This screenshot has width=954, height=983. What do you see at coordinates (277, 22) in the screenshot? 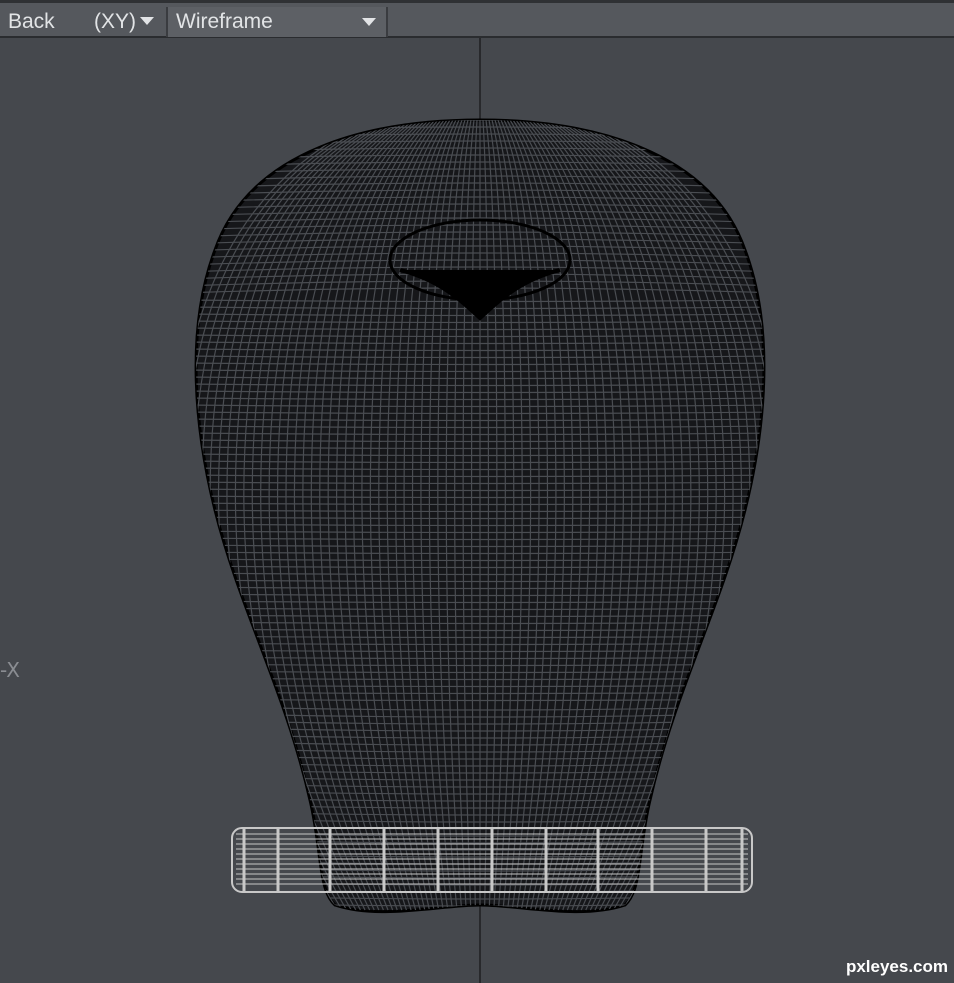
I see `render-mode-dropdown: Wireframe` at bounding box center [277, 22].